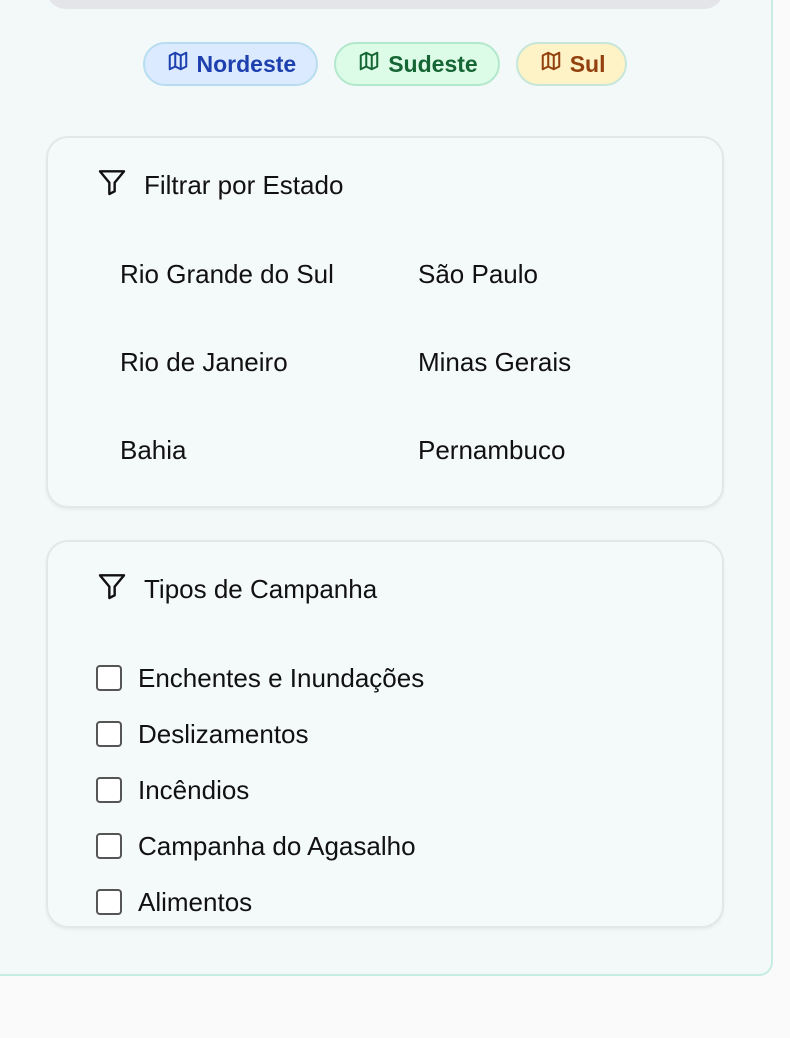 This screenshot has width=790, height=1038. What do you see at coordinates (269, 274) in the screenshot?
I see `state-option-rio-grande-do-sul: Rio Grande do Sul` at bounding box center [269, 274].